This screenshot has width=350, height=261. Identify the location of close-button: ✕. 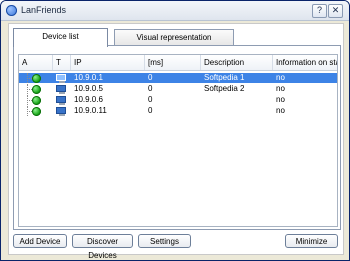
(335, 11).